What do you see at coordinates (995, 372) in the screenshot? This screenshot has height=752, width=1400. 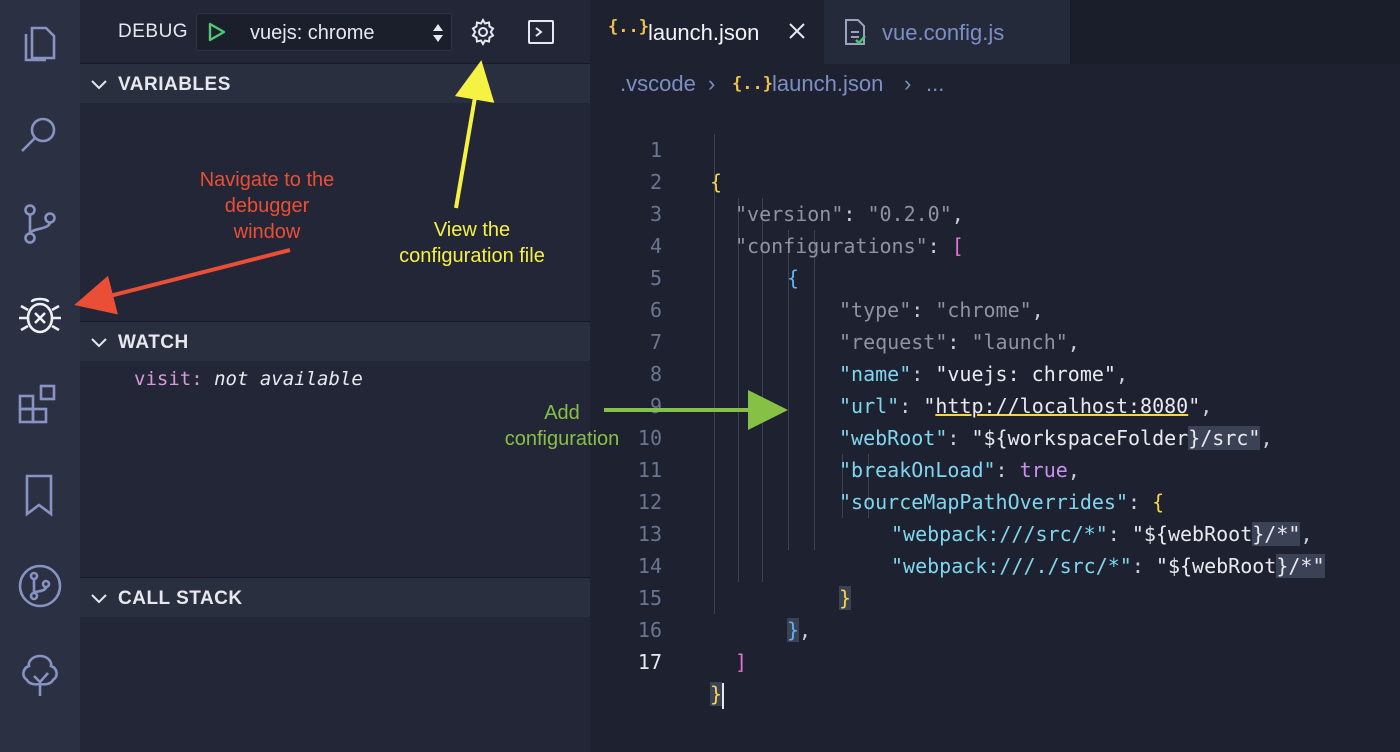 I see `code-line: 8 "url": "http://localhost:8080",` at bounding box center [995, 372].